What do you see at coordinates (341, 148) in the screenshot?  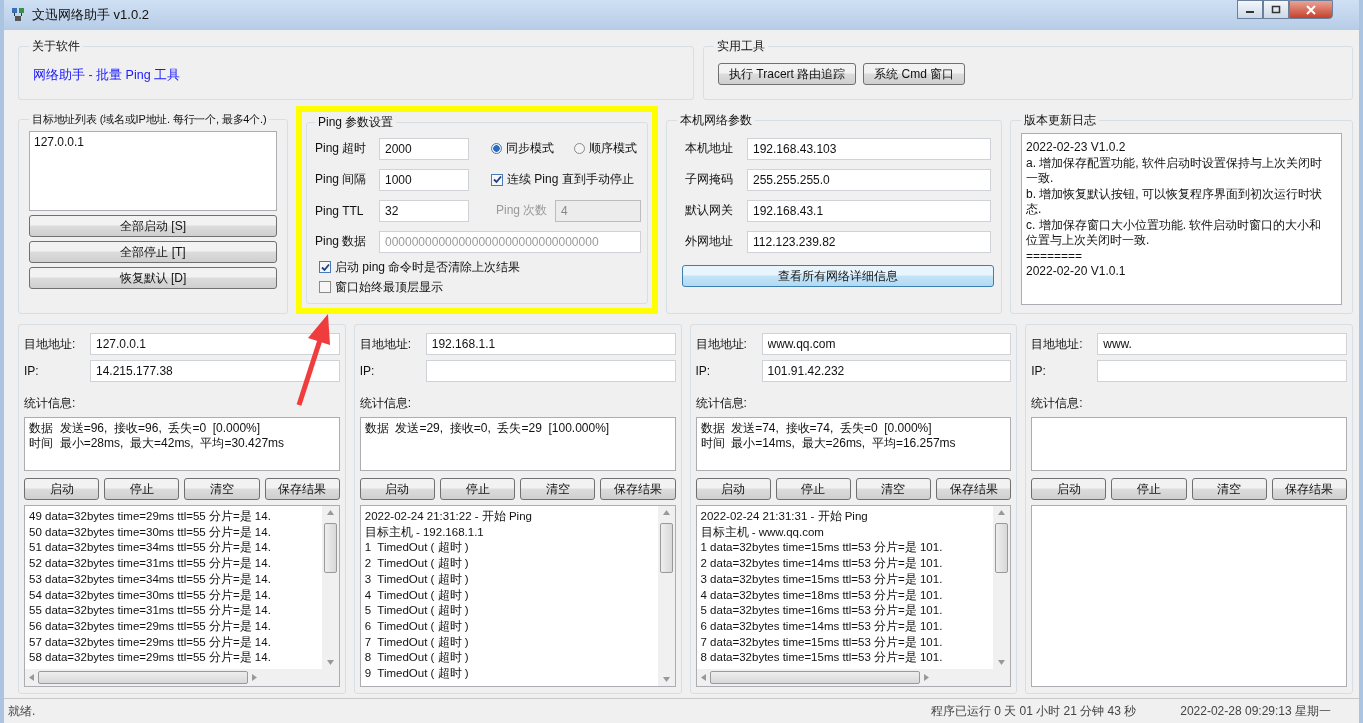 I see `field-label: Ping 超时` at bounding box center [341, 148].